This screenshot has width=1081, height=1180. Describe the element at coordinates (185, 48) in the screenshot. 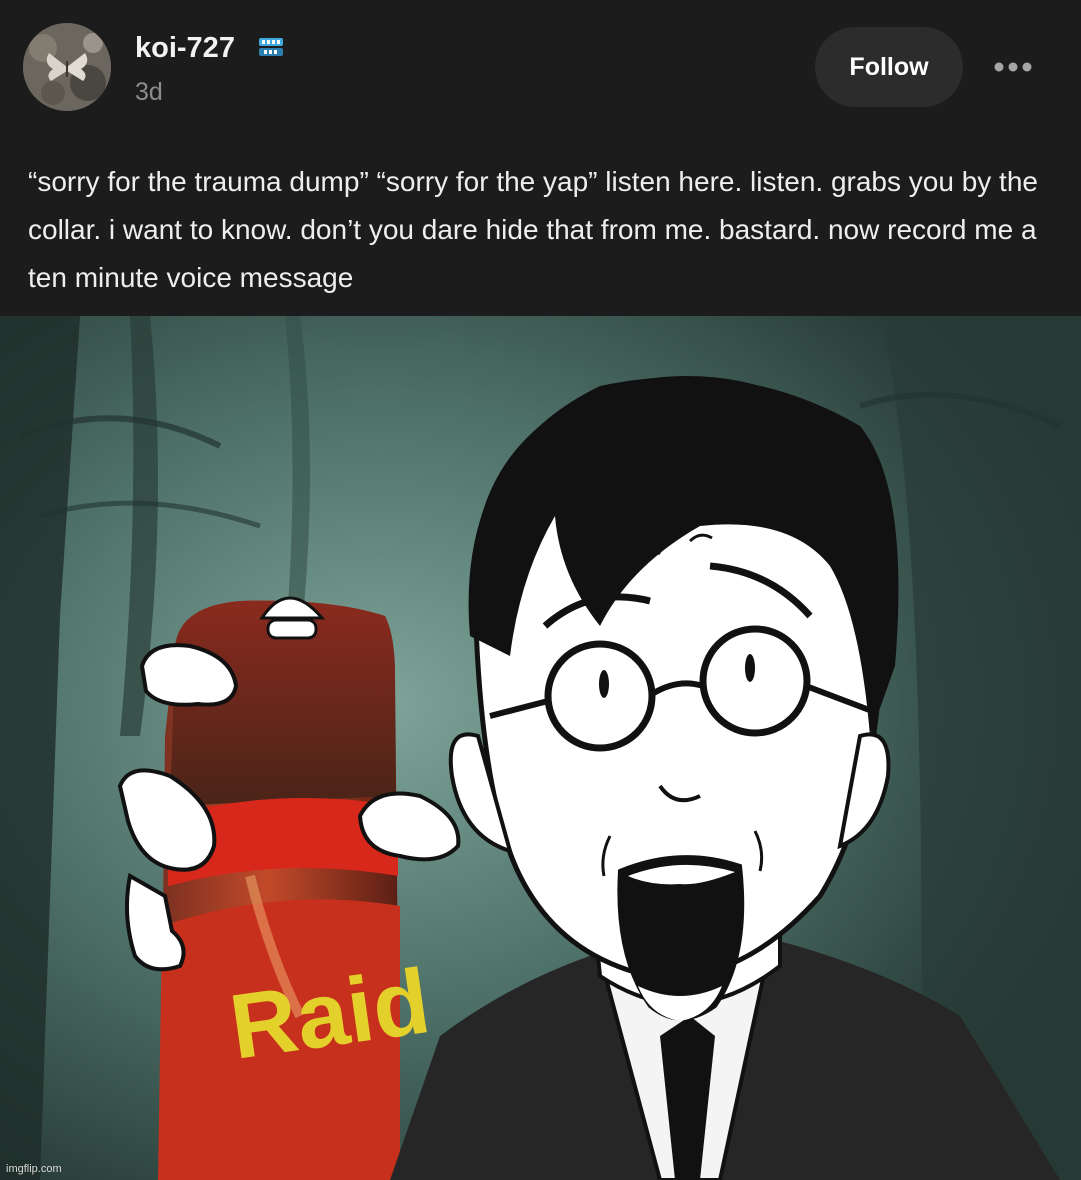

I see `username: koi-727` at that location.